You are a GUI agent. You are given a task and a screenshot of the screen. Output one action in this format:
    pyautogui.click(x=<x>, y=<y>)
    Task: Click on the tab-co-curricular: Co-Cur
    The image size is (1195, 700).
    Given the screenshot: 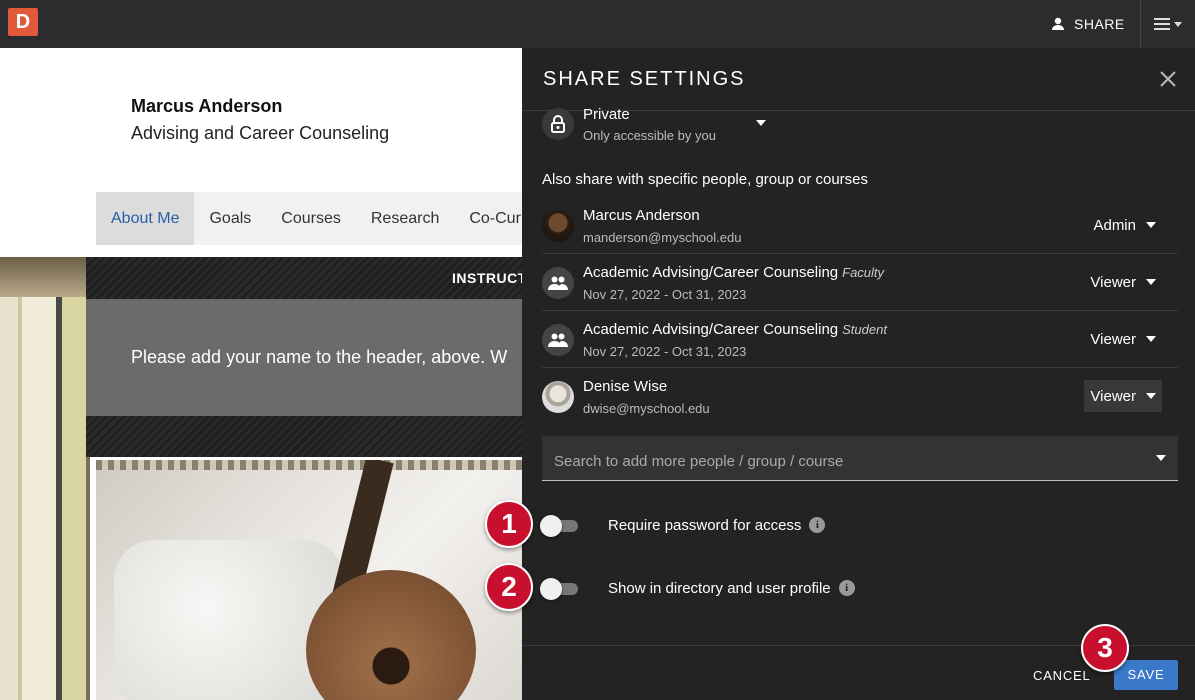 What is the action you would take?
    pyautogui.click(x=488, y=218)
    